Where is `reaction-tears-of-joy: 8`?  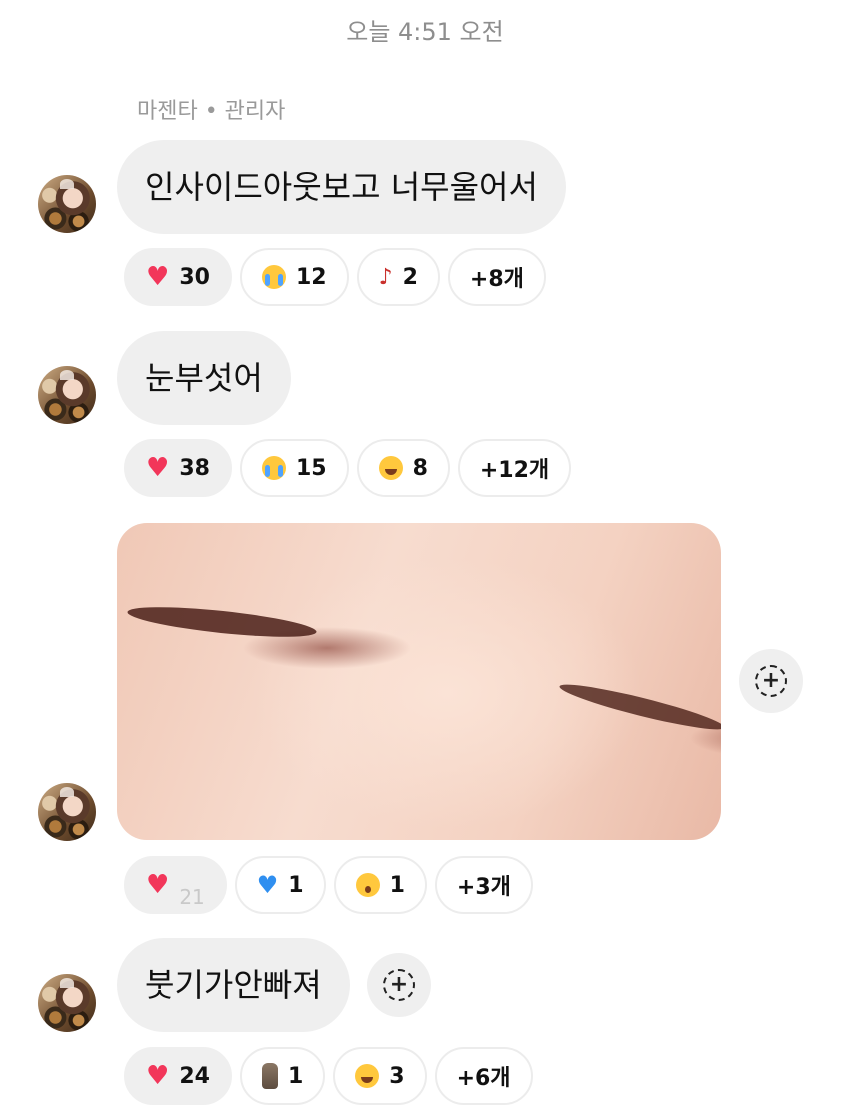 reaction-tears-of-joy: 8 is located at coordinates (403, 468).